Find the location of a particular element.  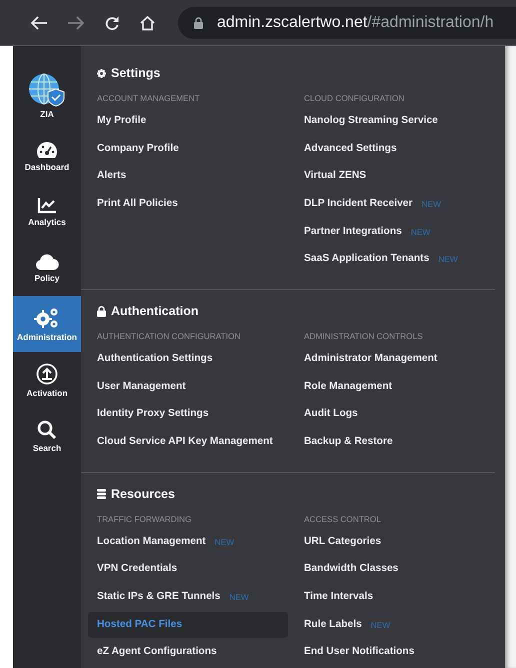

menu-item: Virtual ZENS is located at coordinates (335, 176).